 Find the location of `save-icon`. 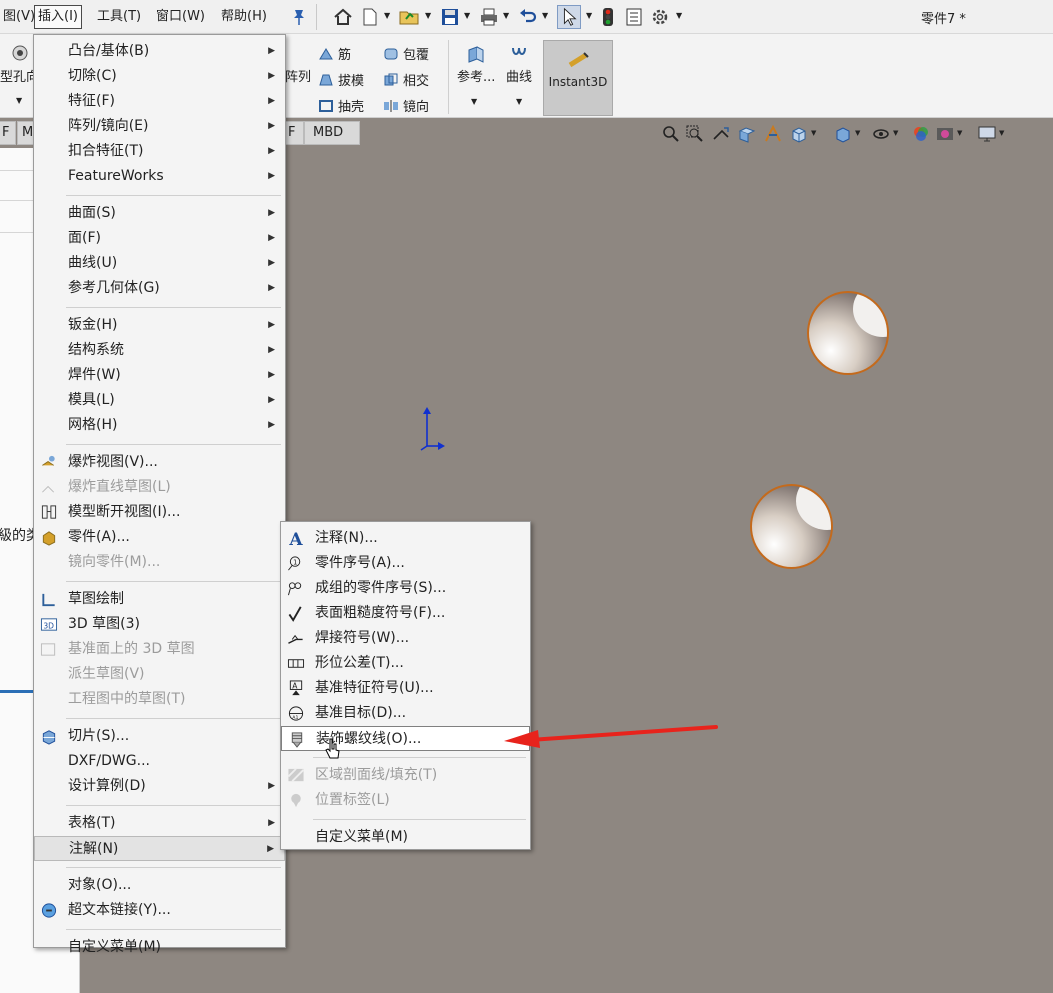

save-icon is located at coordinates (450, 17).